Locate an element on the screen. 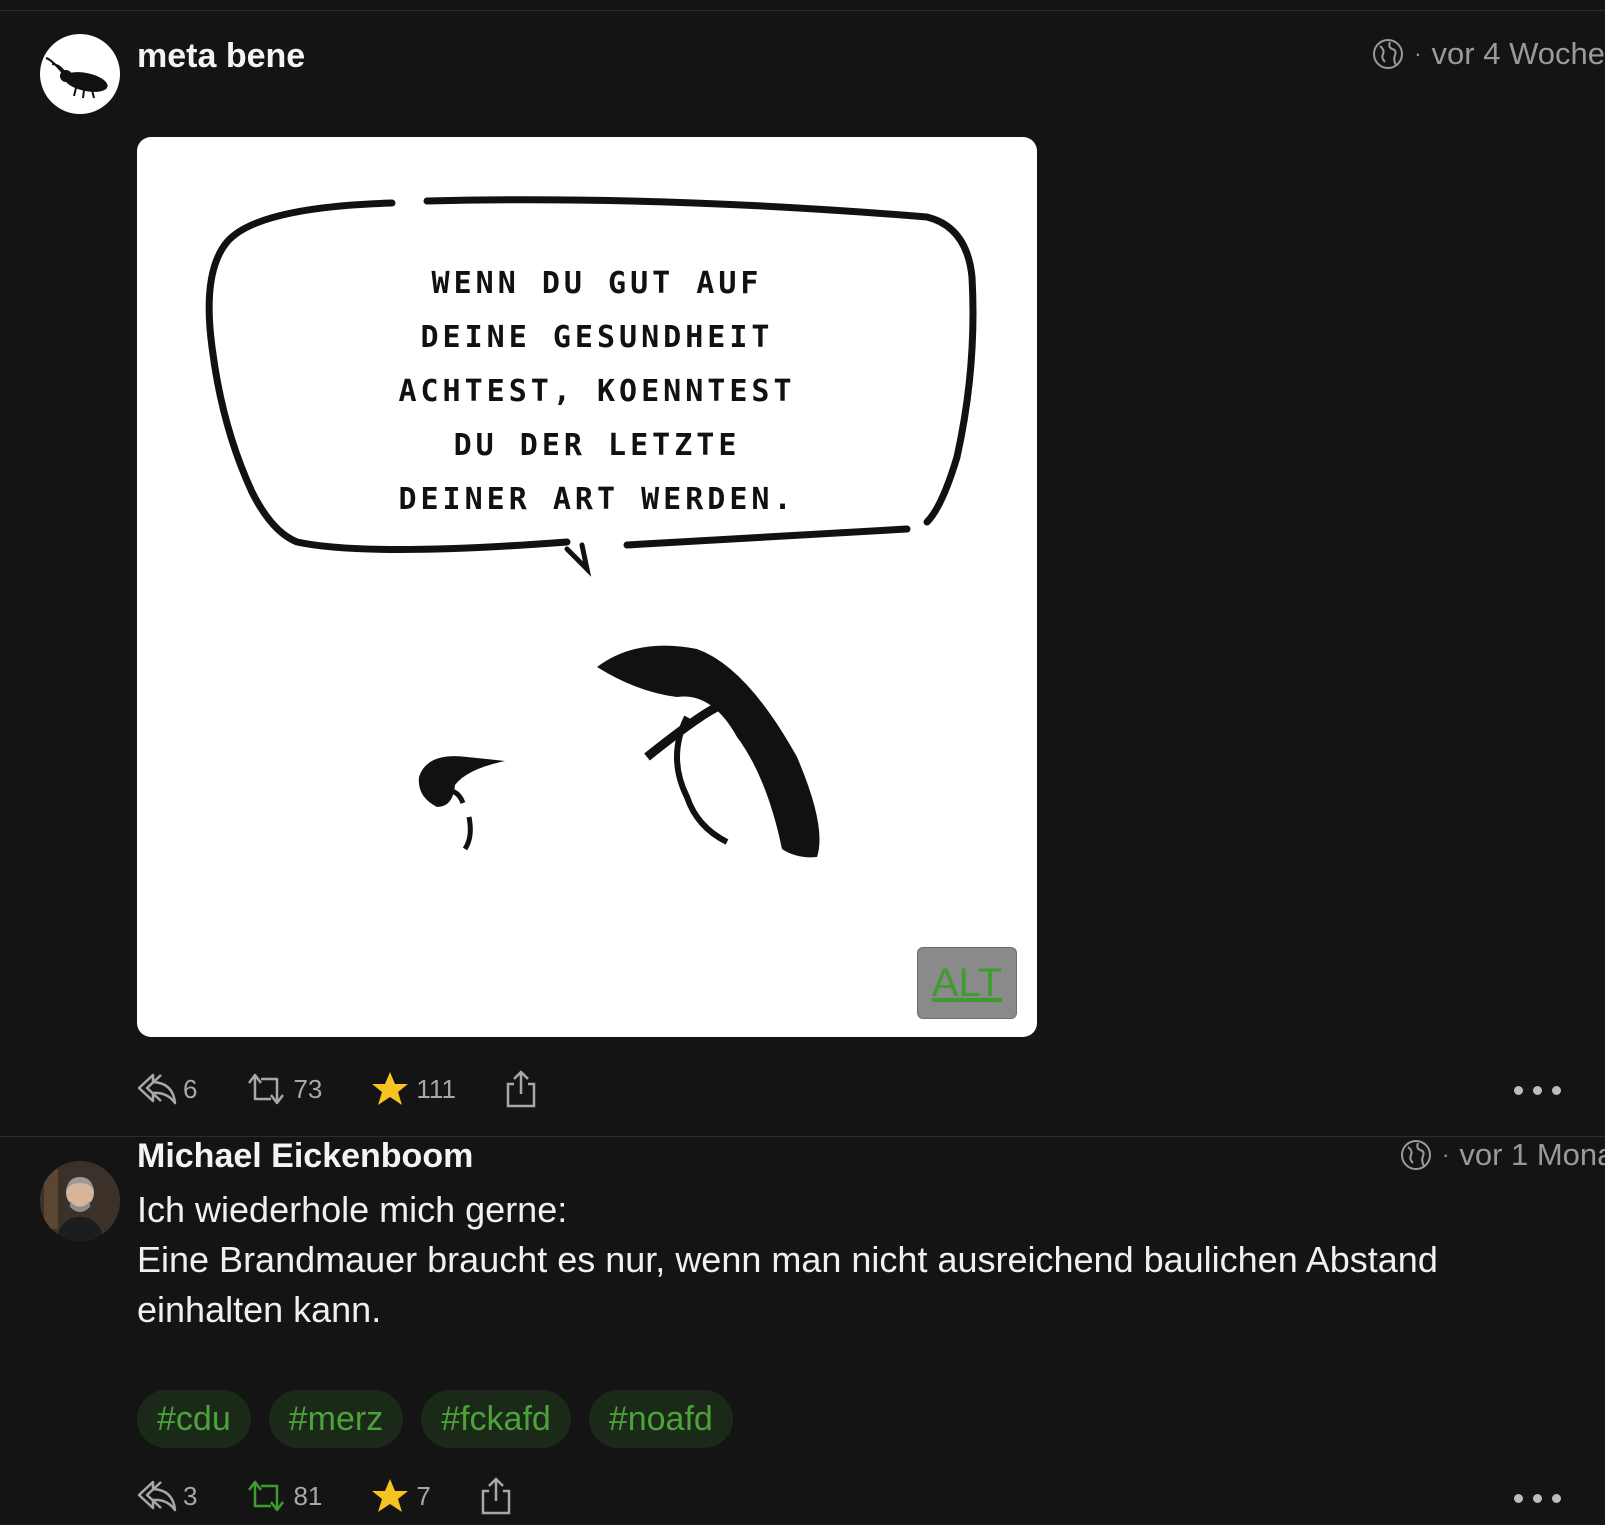 The image size is (1605, 1525). boost-button: 81 is located at coordinates (283, 1496).